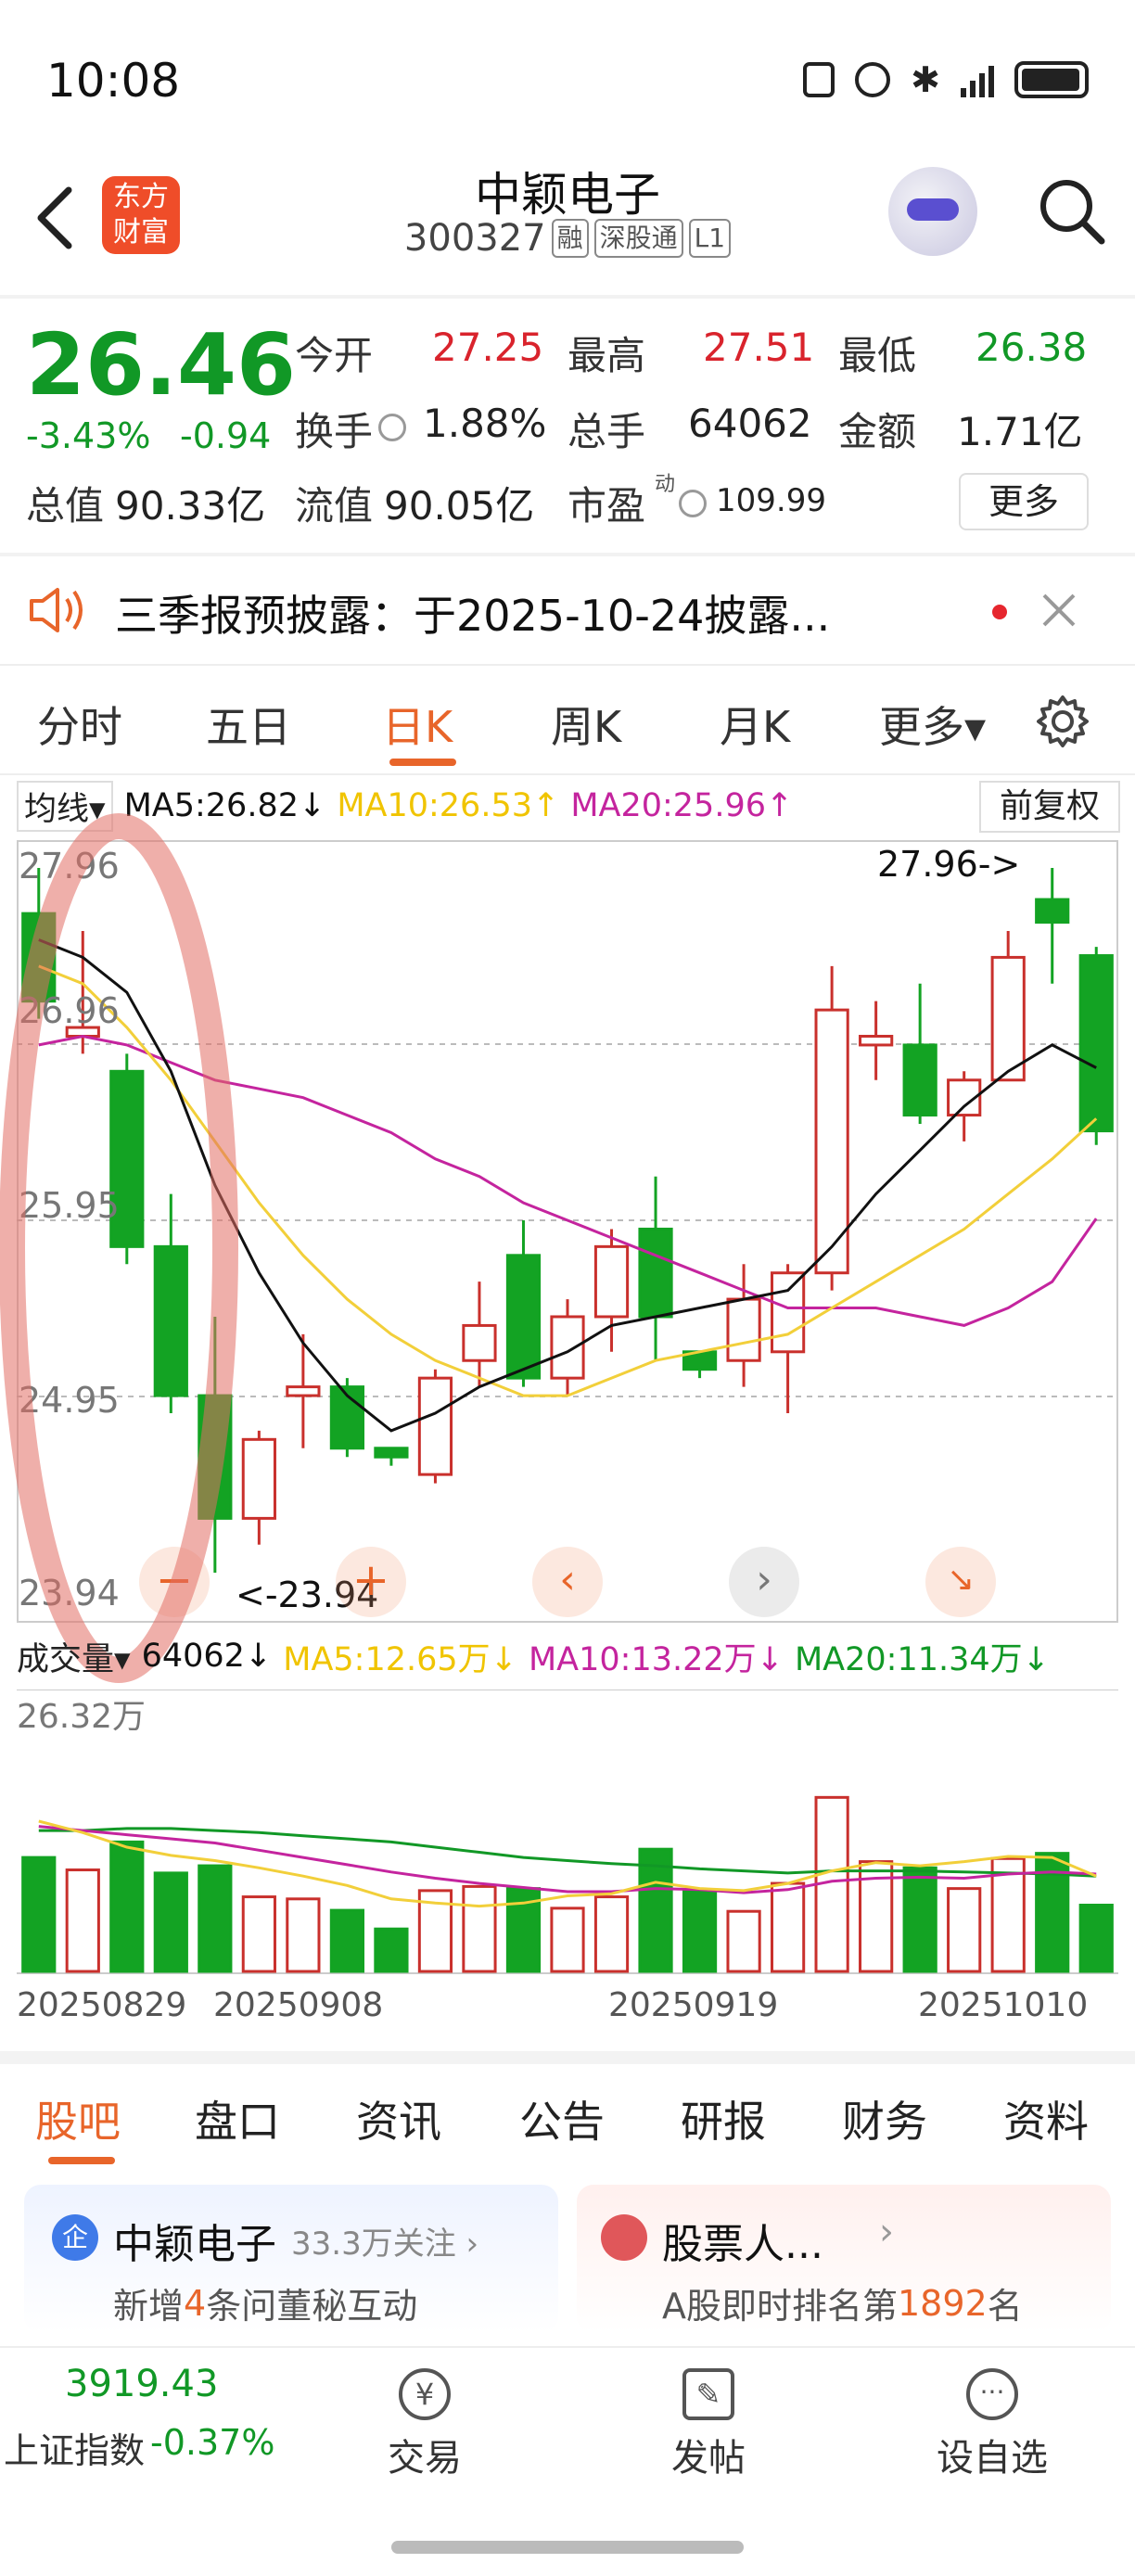 The height and width of the screenshot is (2576, 1135). I want to click on assistant-avatar, so click(933, 212).